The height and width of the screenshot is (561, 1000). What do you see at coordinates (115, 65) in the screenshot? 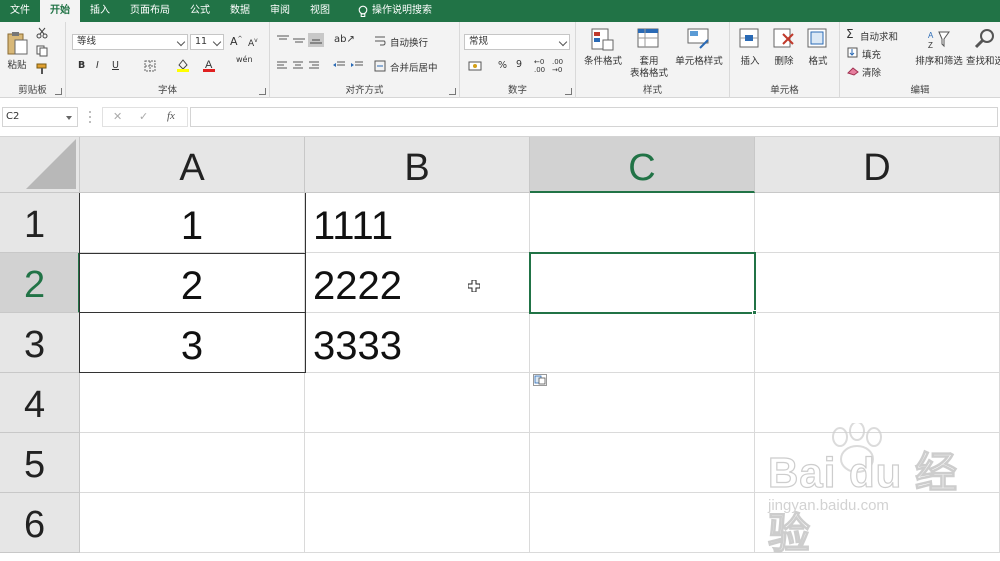
I see `underline-button: U` at bounding box center [115, 65].